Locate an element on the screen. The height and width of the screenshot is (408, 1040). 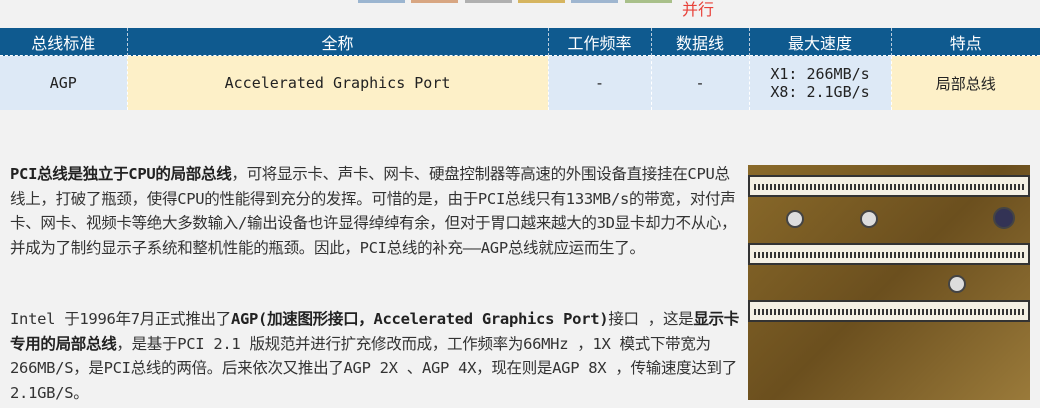
header-feature: 特点 is located at coordinates (965, 42).